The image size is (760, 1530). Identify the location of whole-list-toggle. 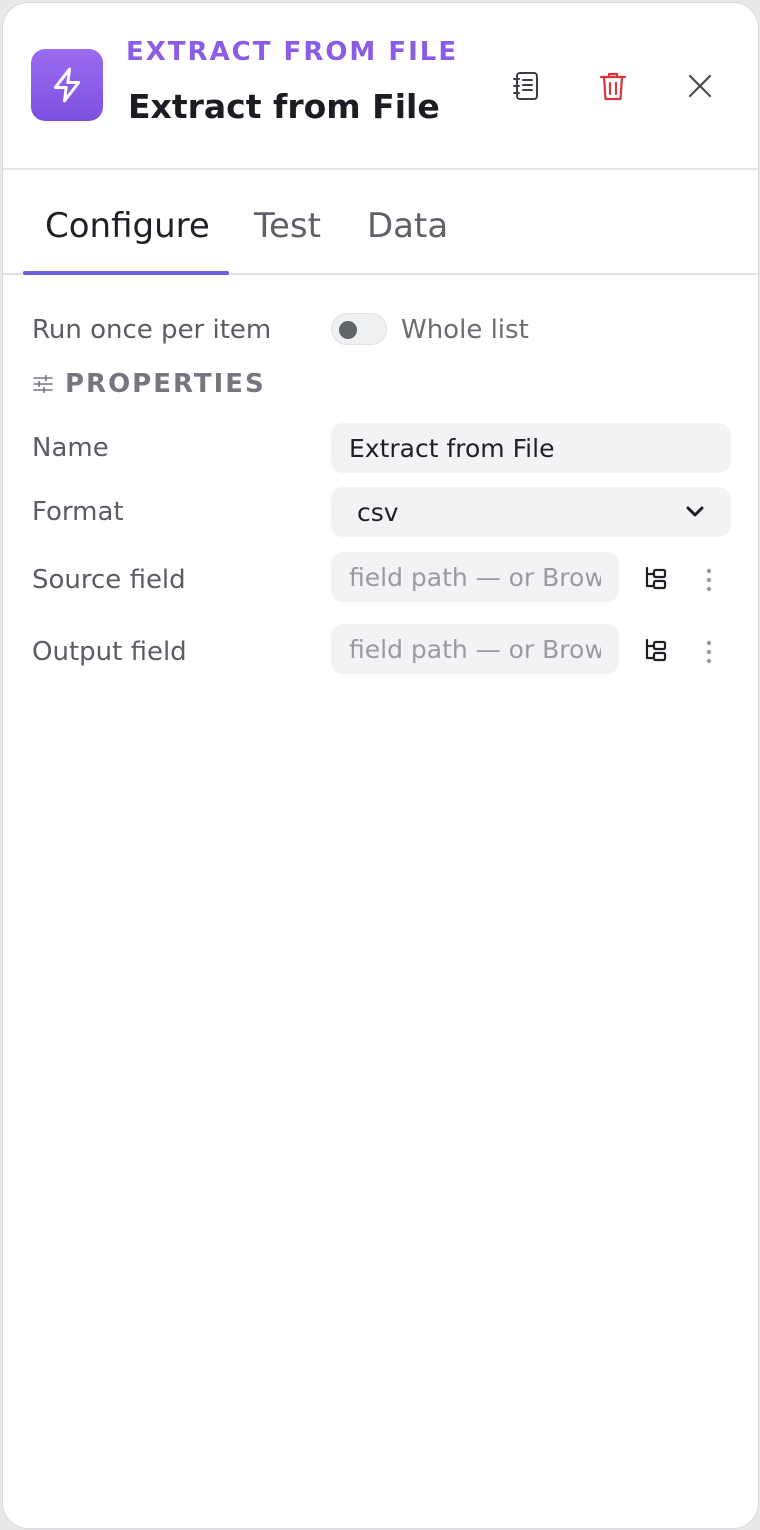
(359, 329).